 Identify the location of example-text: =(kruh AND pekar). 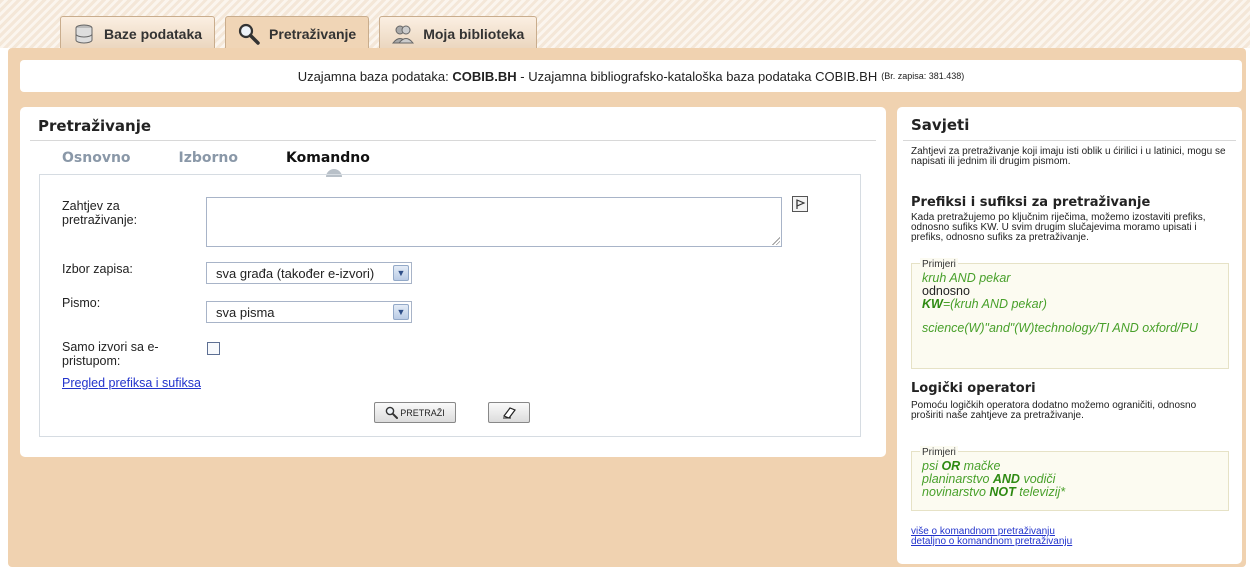
(994, 304).